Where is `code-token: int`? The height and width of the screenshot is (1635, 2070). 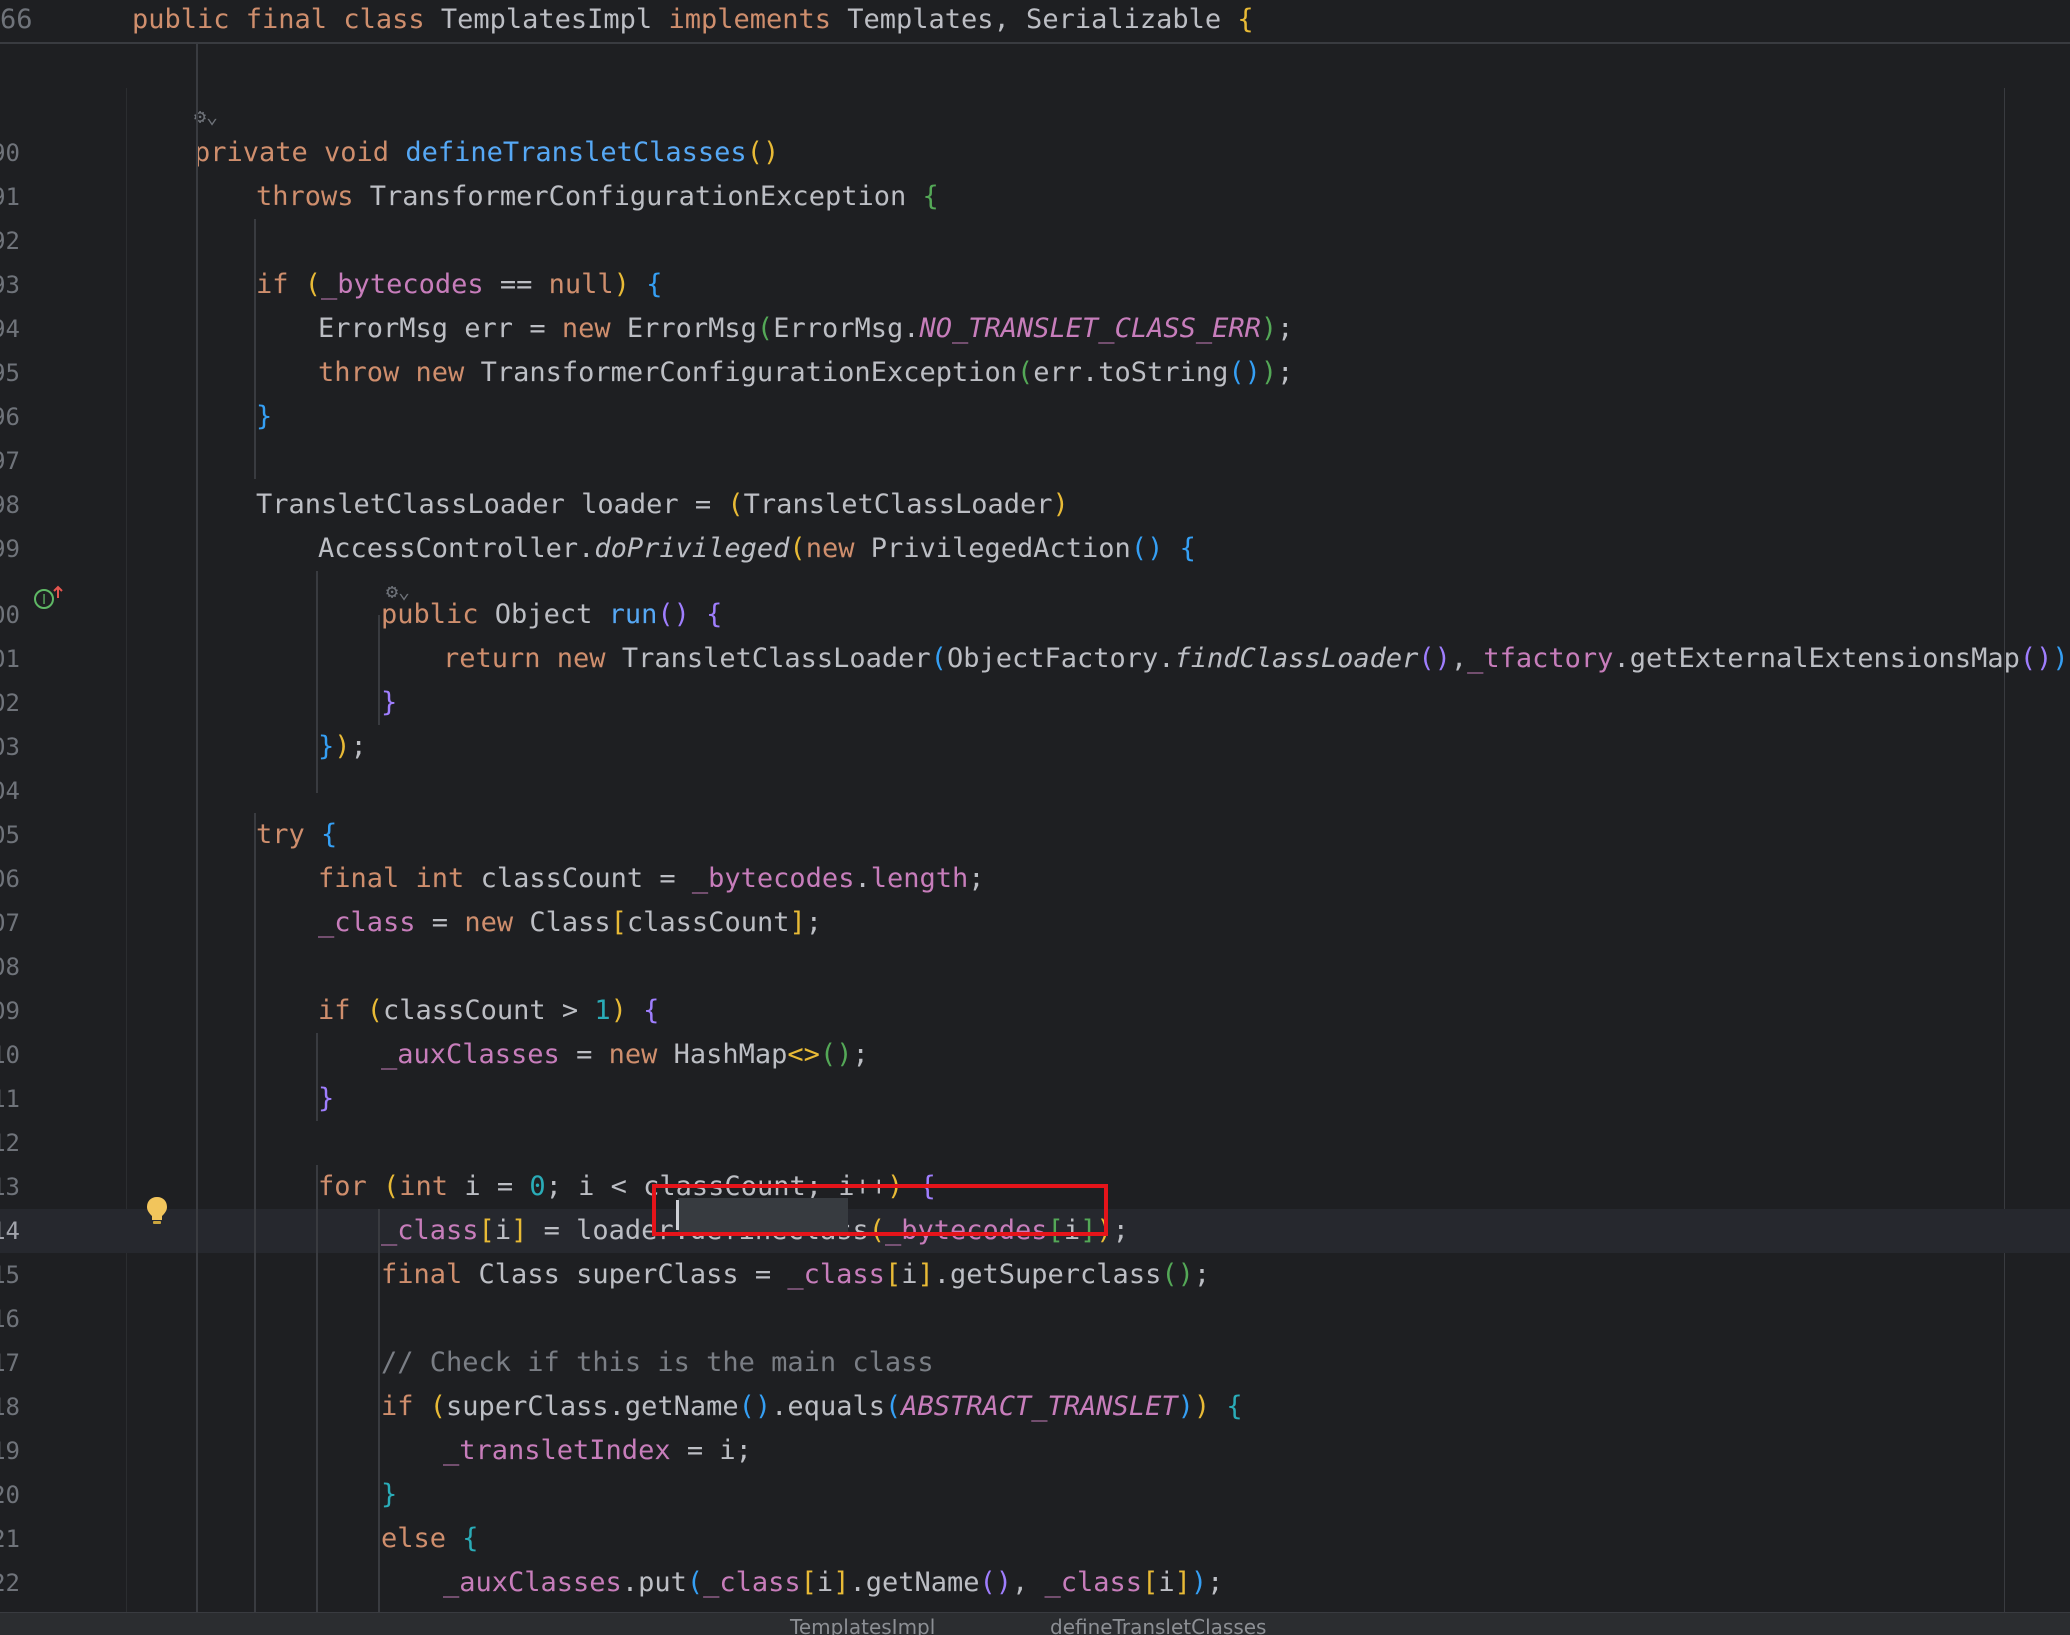 code-token: int is located at coordinates (432, 1186).